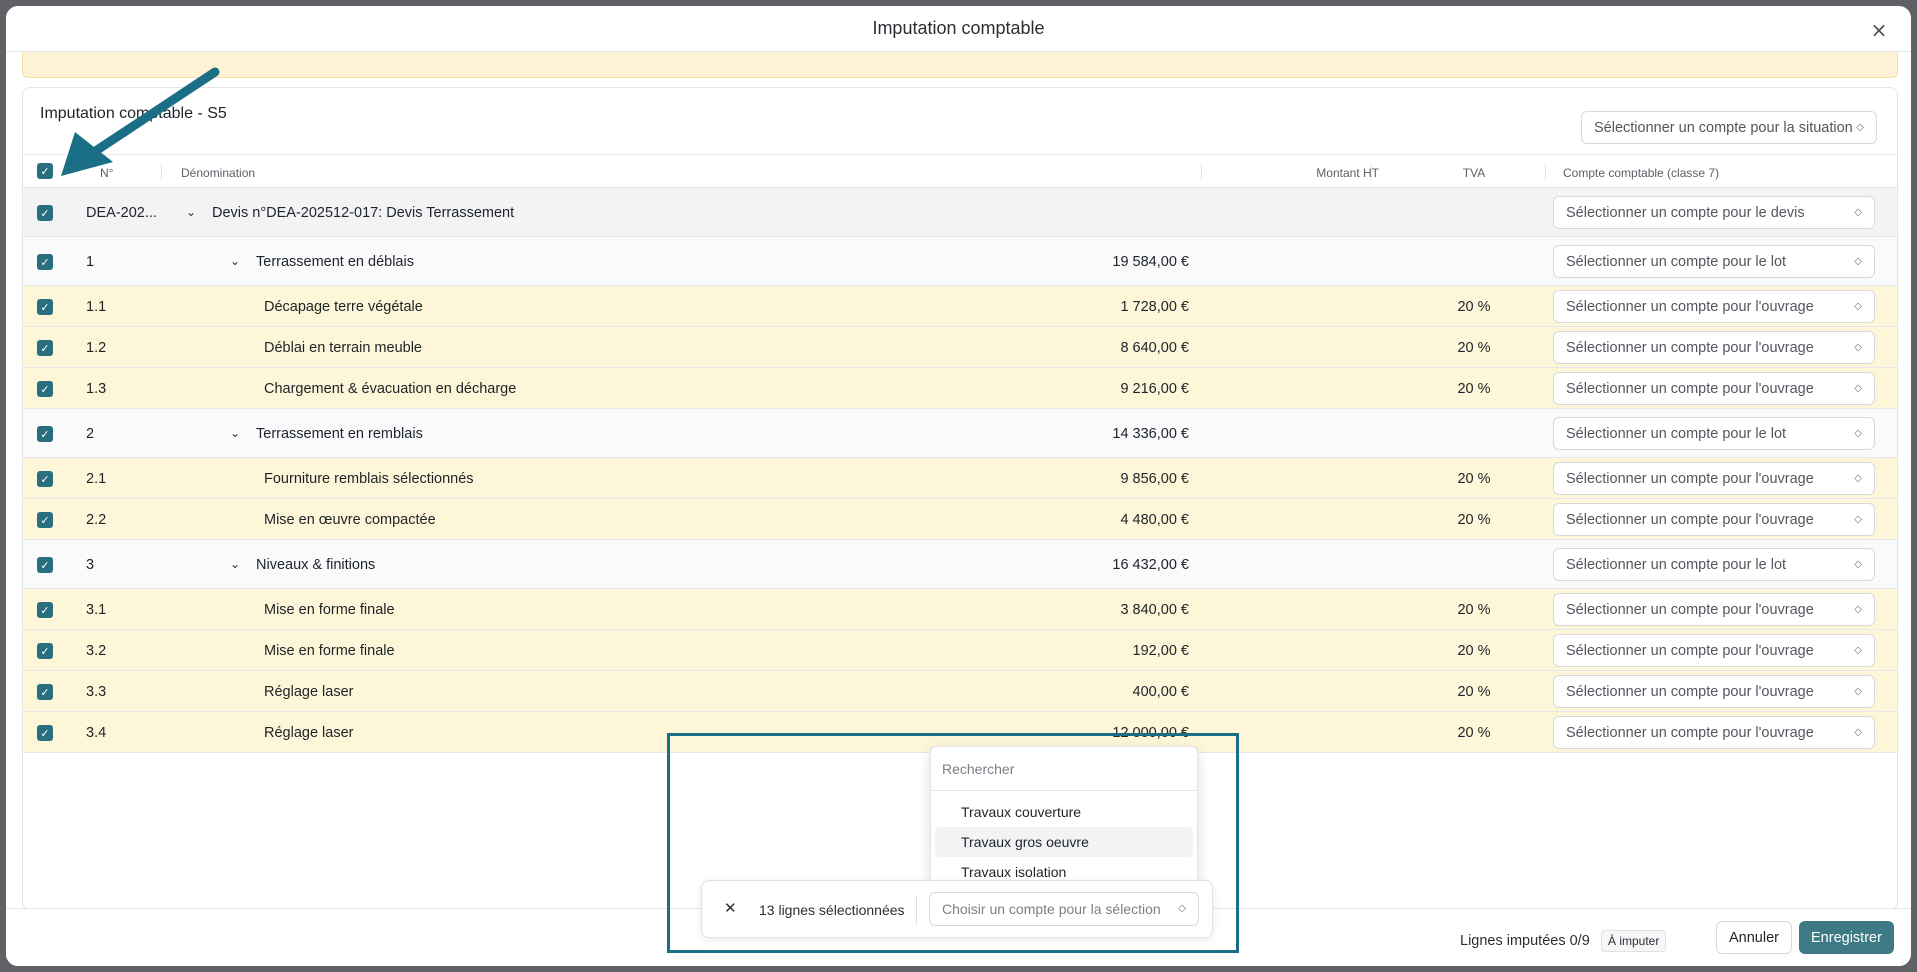 The width and height of the screenshot is (1917, 972). Describe the element at coordinates (1879, 30) in the screenshot. I see `close-icon: ×` at that location.